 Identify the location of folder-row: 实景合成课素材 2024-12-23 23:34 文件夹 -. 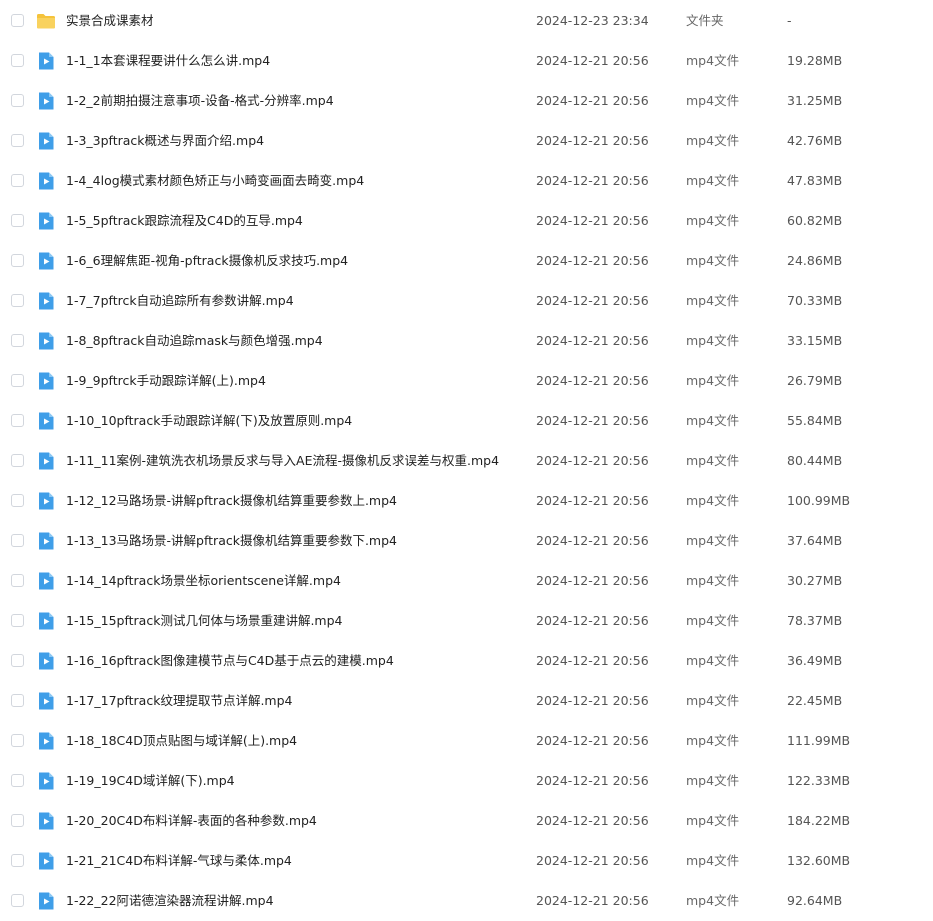
(466, 21).